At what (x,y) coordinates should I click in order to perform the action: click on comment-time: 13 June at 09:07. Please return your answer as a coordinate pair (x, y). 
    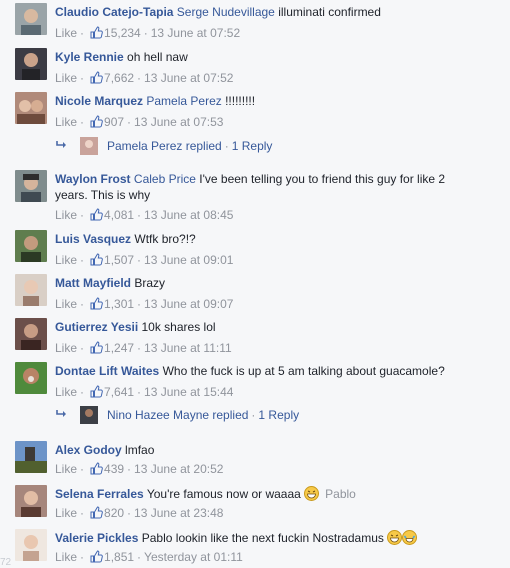
    Looking at the image, I should click on (188, 304).